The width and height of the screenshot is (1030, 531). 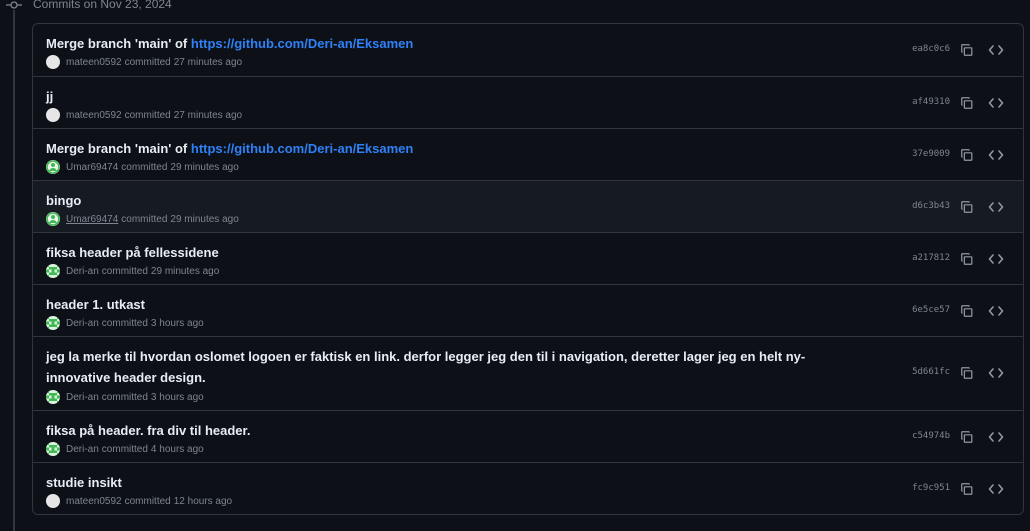 I want to click on commit-meta: Deri-an committed 3 hours ago, so click(x=125, y=397).